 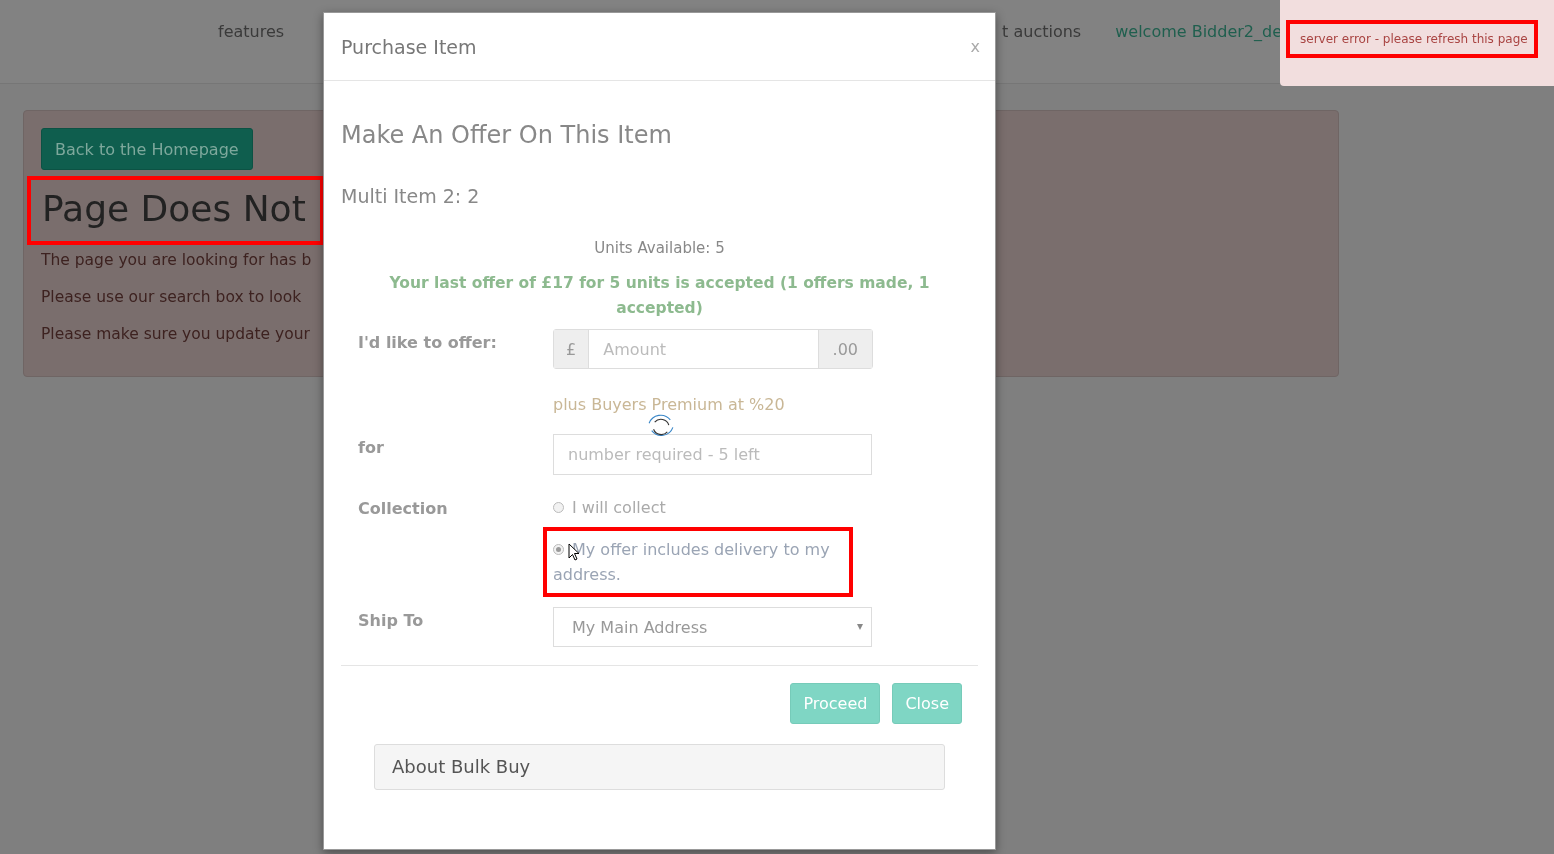 What do you see at coordinates (835, 703) in the screenshot?
I see `dialog-button: Proceed` at bounding box center [835, 703].